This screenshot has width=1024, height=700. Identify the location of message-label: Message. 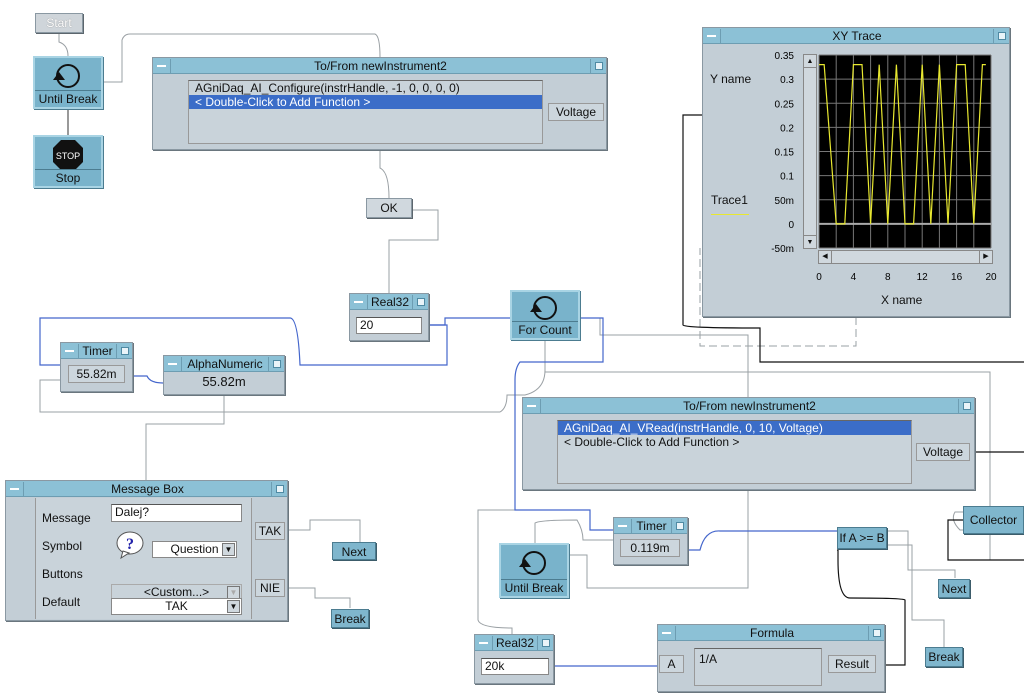
(66, 518).